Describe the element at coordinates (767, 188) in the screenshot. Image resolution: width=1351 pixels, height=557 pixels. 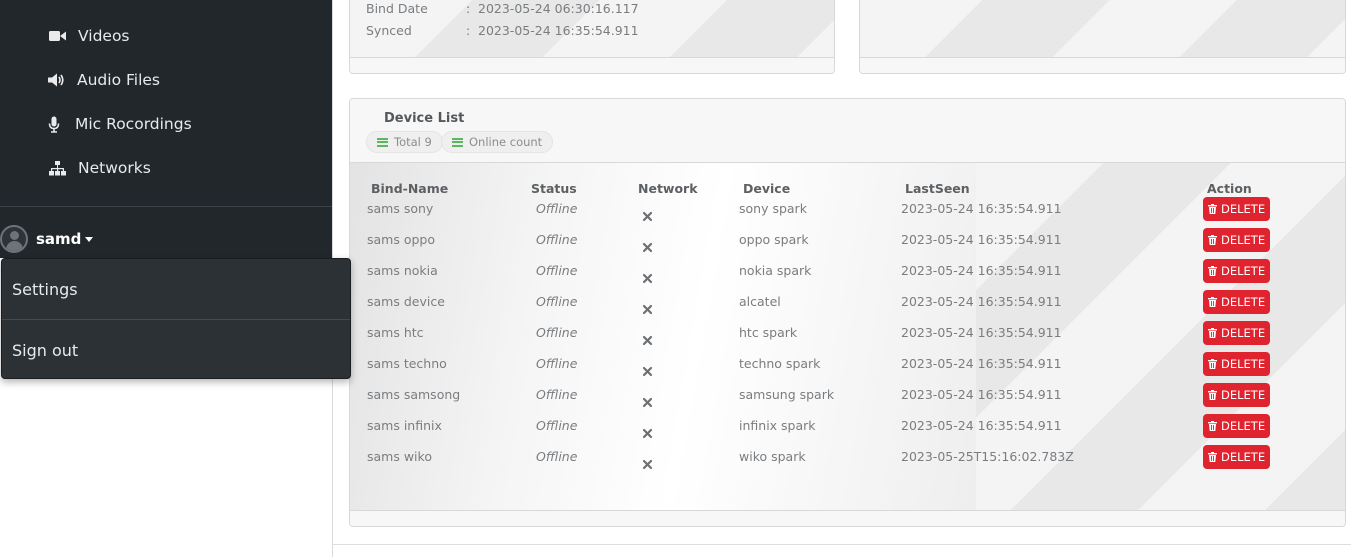
I see `column-header-device: Device` at that location.